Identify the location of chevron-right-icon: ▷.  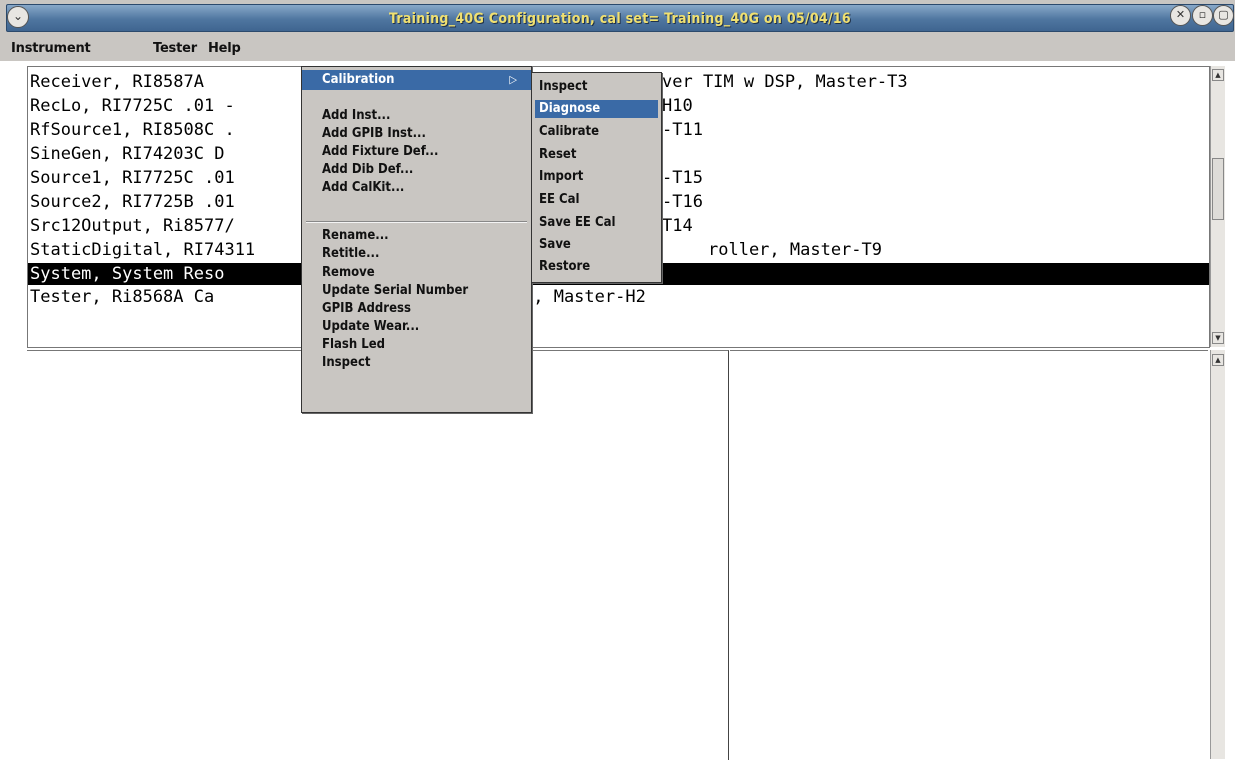
(513, 79).